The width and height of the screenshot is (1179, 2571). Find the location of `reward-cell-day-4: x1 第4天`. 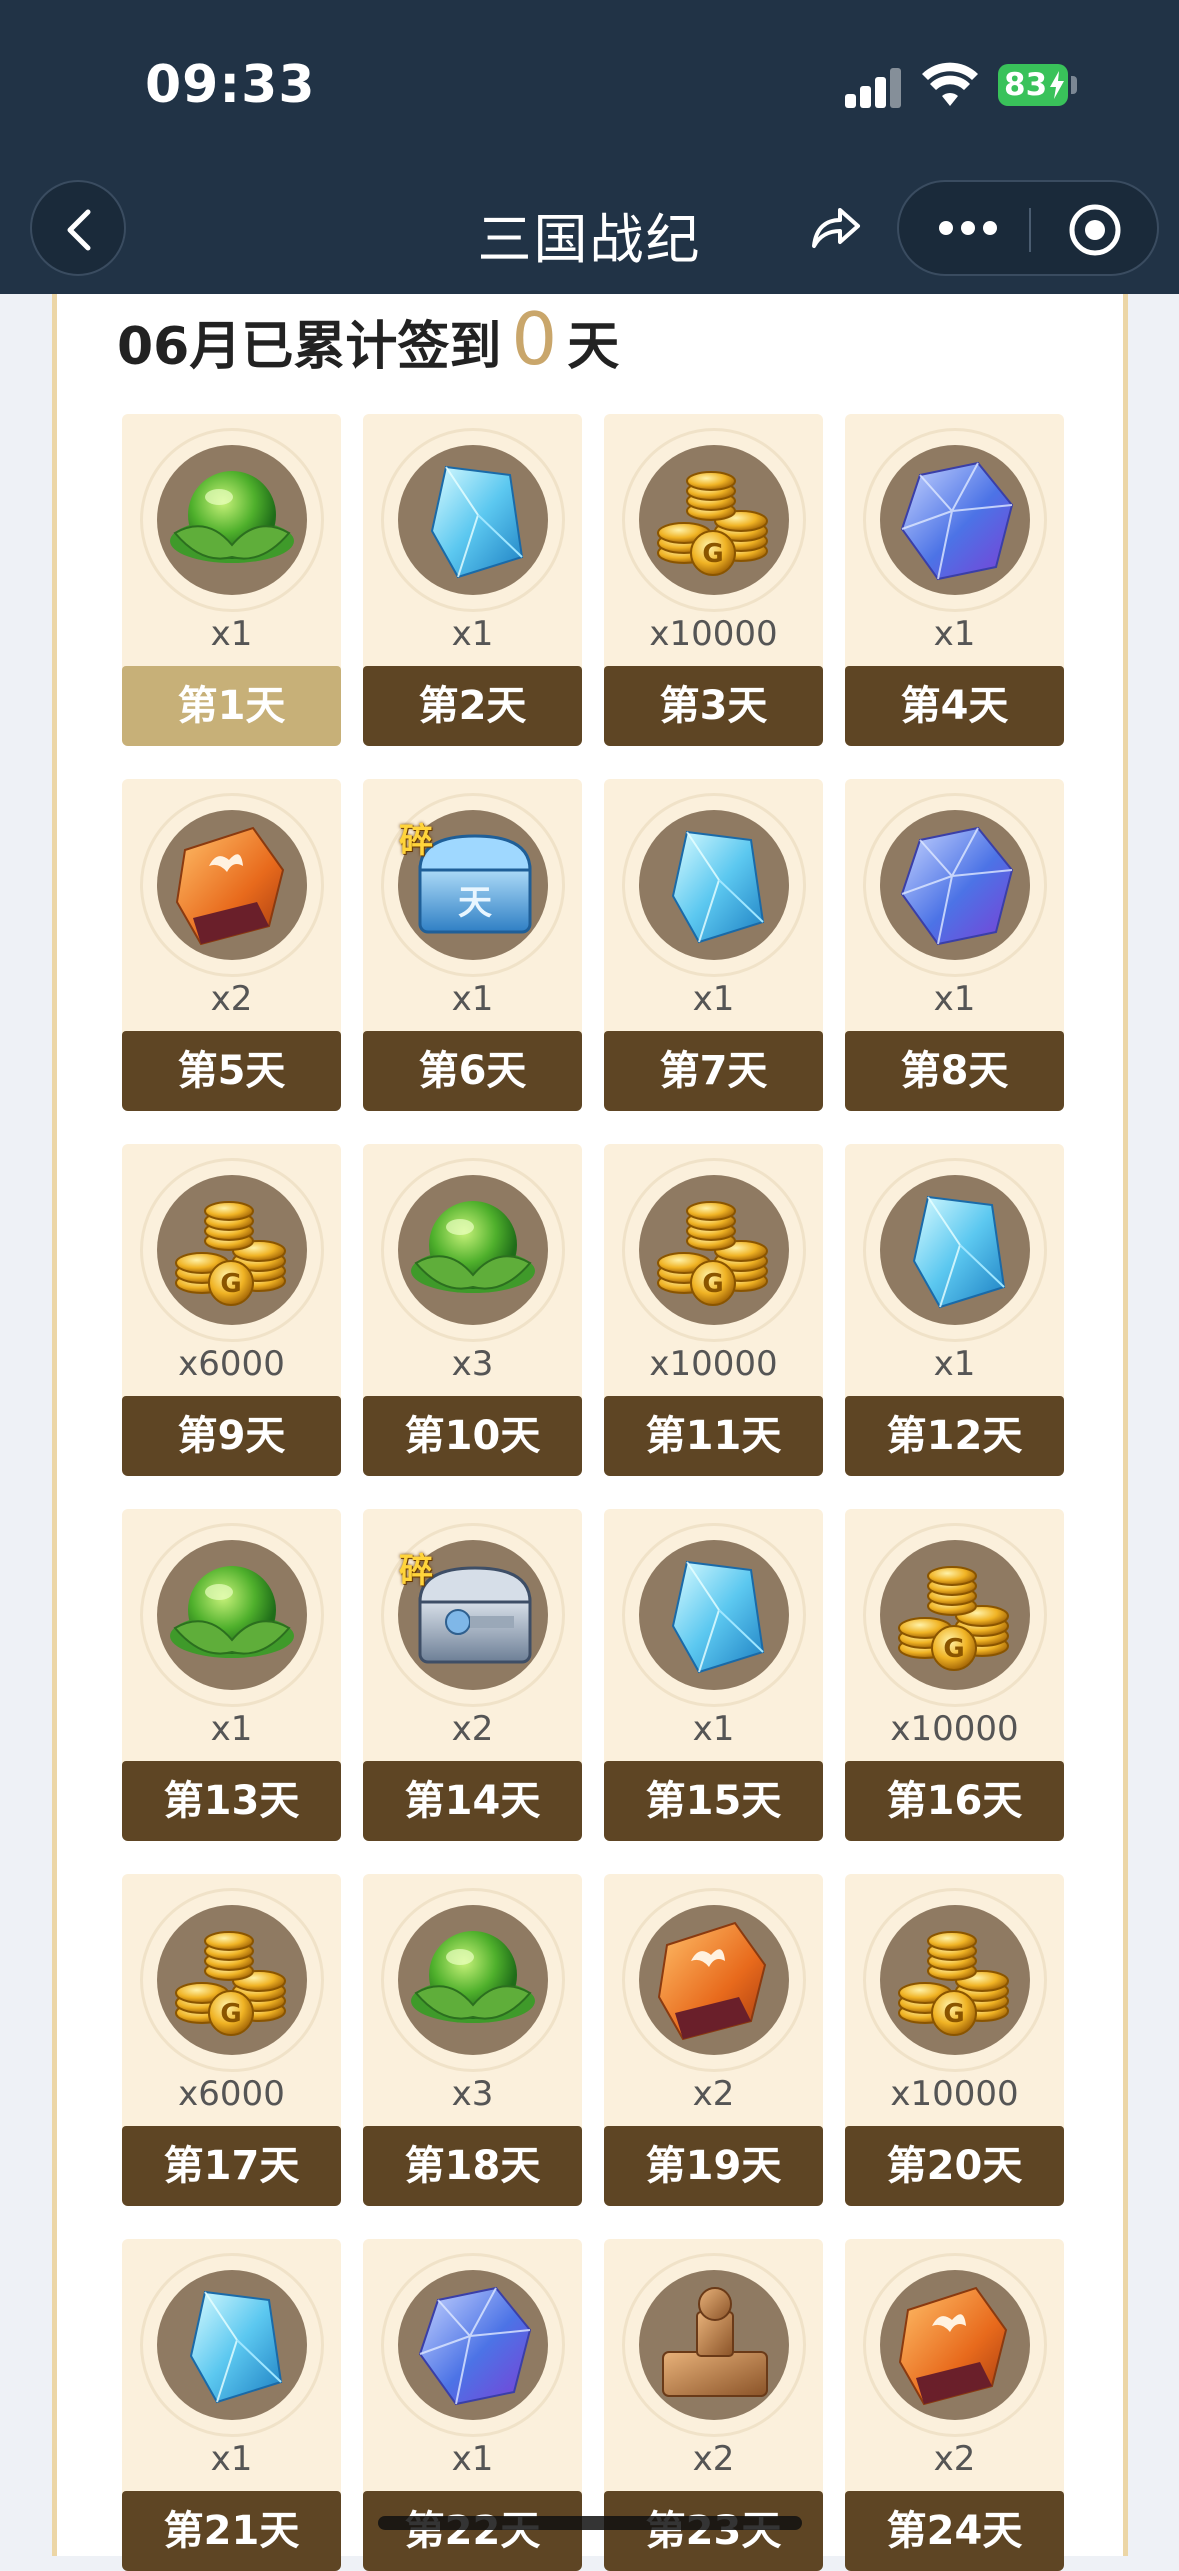

reward-cell-day-4: x1 第4天 is located at coordinates (954, 580).